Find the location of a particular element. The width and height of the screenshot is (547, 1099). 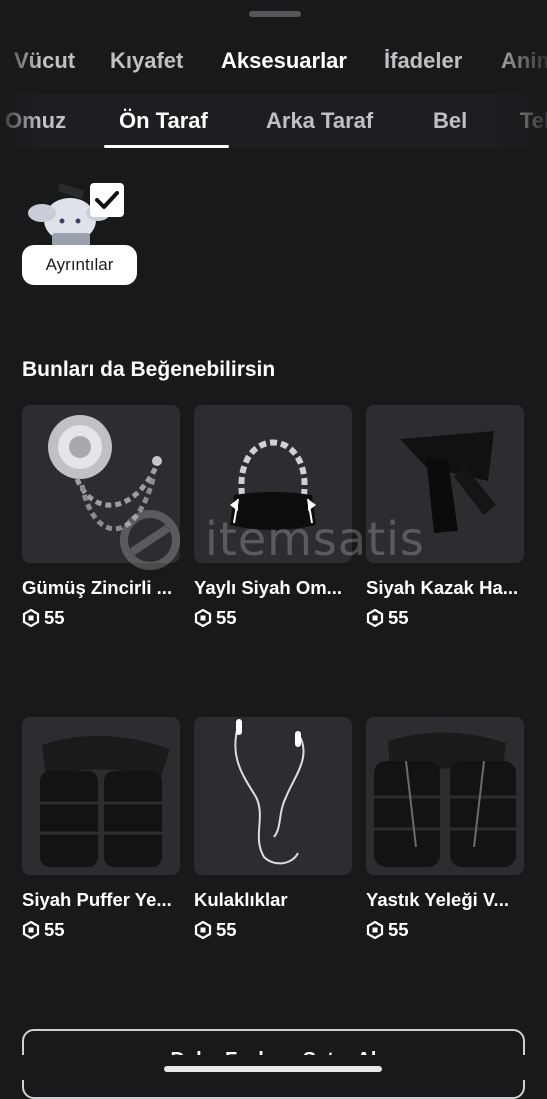

item-card: Gümüş Zincirli ... 55 is located at coordinates (101, 517).